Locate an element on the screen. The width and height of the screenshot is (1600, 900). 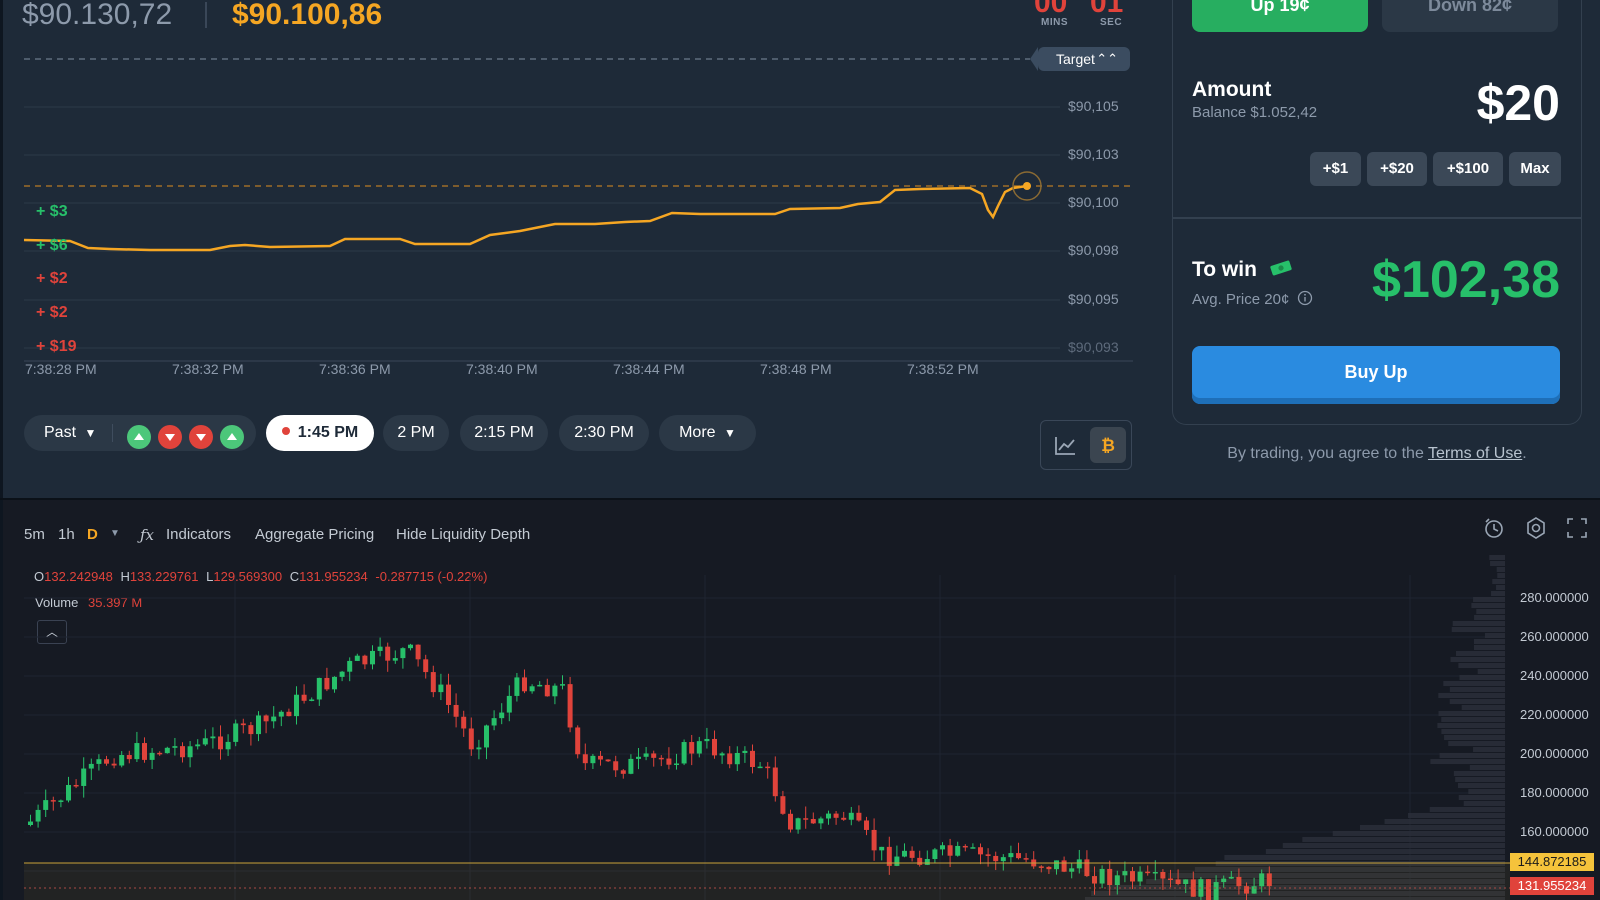
add-1-chip: +$1 is located at coordinates (1335, 169).